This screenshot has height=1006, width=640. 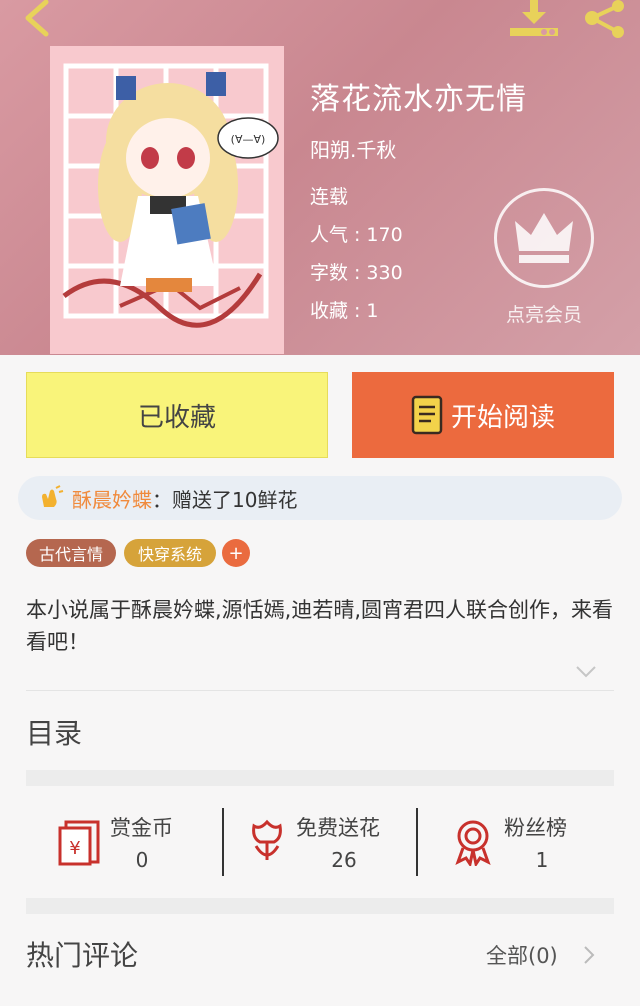 I want to click on crown-icon, so click(x=544, y=238).